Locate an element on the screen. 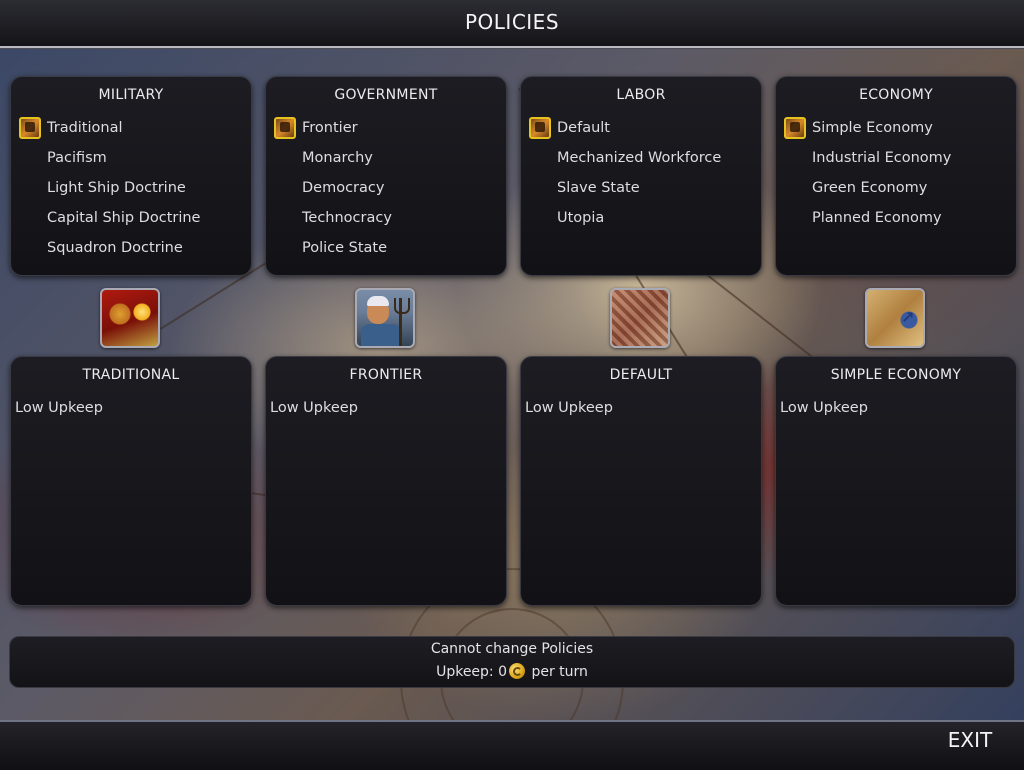 This screenshot has width=1024, height=770. economy-title: ECONOMY is located at coordinates (896, 95).